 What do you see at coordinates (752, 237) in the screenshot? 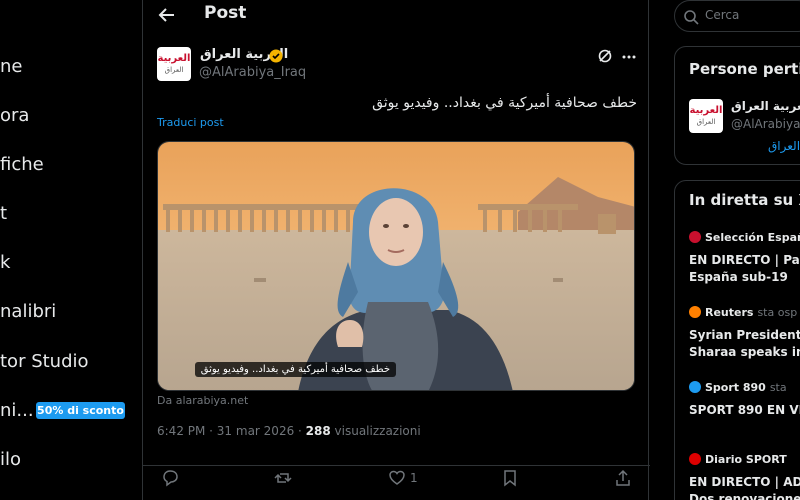
I see `source-name: Selección Españo` at bounding box center [752, 237].